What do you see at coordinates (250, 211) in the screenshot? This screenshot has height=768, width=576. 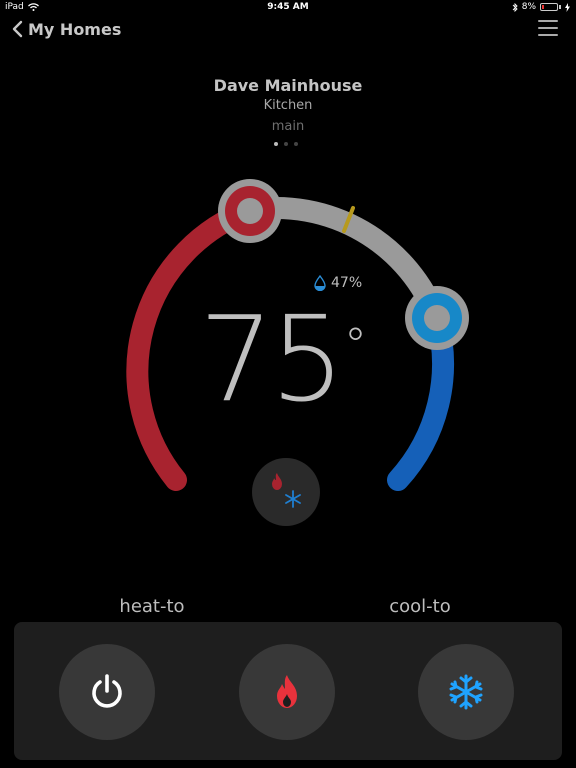 I see `heat-setpoint-handle` at bounding box center [250, 211].